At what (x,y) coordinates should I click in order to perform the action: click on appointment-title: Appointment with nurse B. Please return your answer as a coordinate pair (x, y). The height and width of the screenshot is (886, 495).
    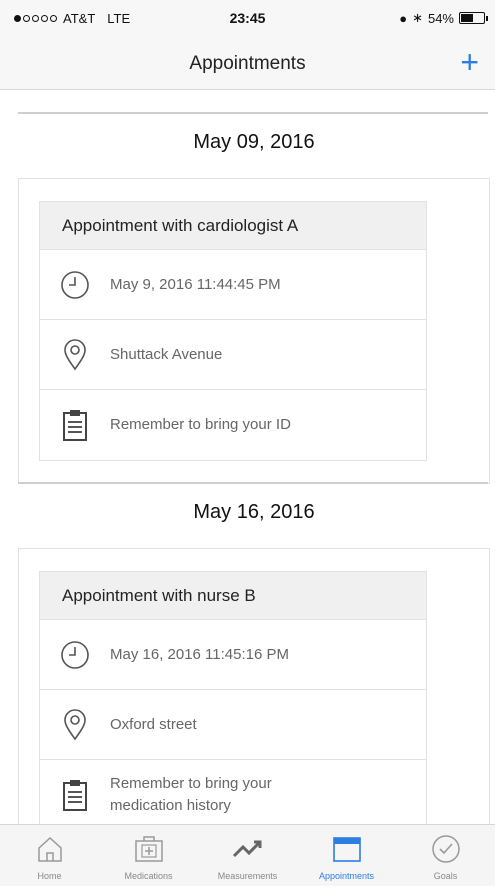
    Looking at the image, I should click on (233, 596).